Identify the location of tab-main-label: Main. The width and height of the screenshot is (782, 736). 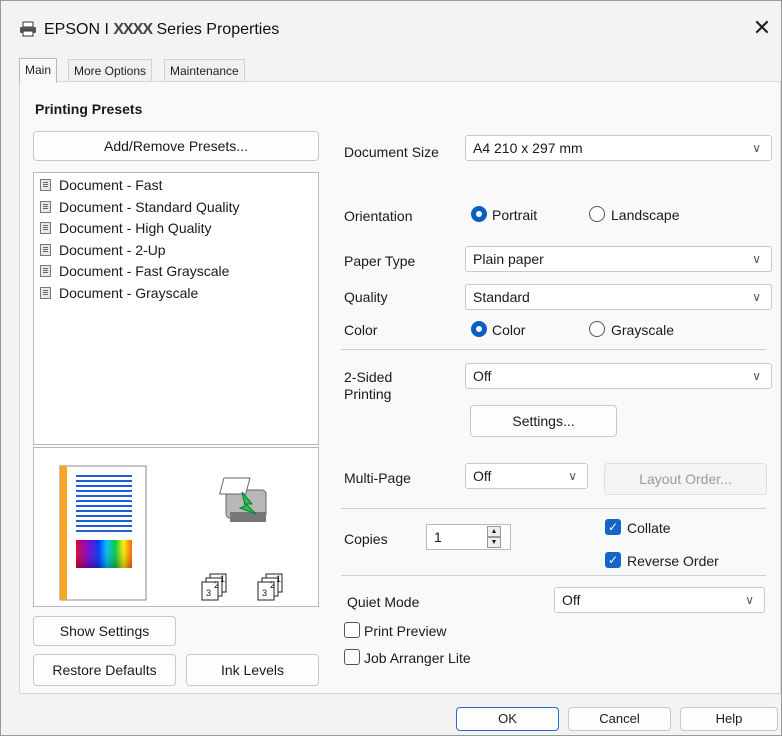
(38, 70).